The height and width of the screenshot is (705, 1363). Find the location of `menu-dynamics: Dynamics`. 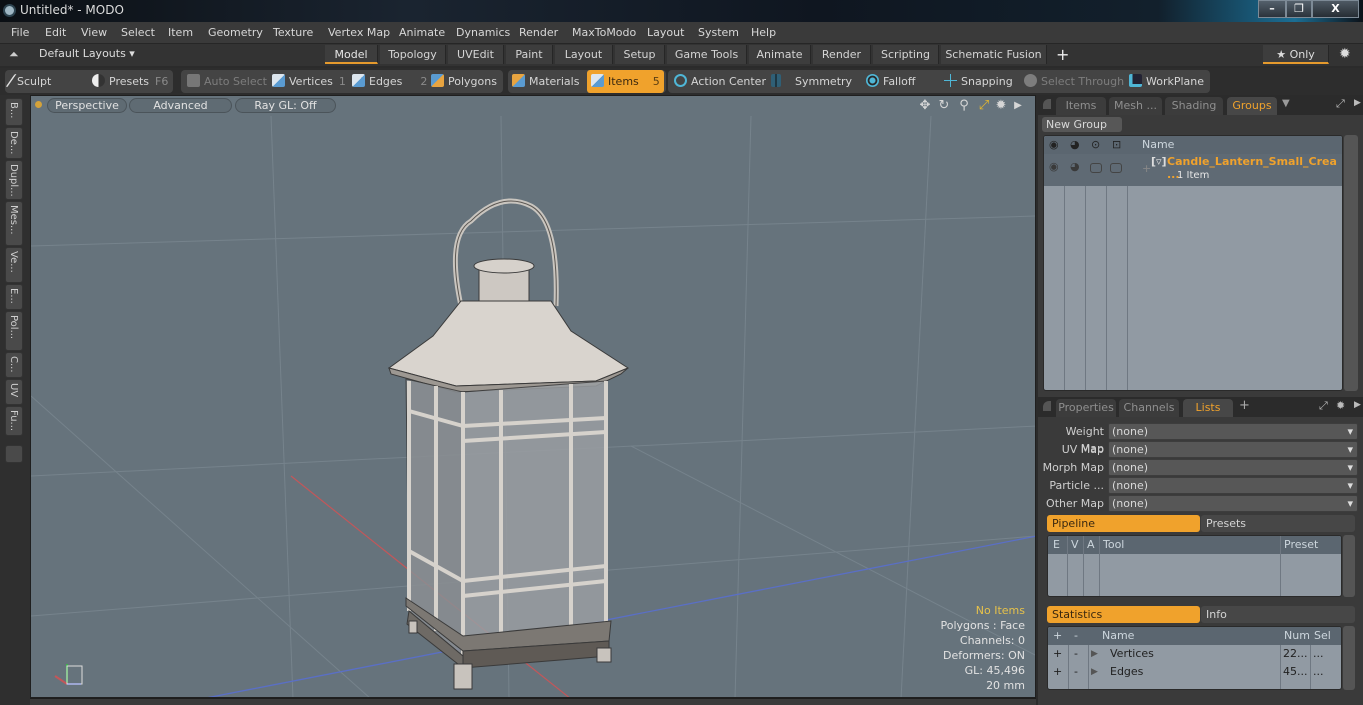

menu-dynamics: Dynamics is located at coordinates (483, 32).